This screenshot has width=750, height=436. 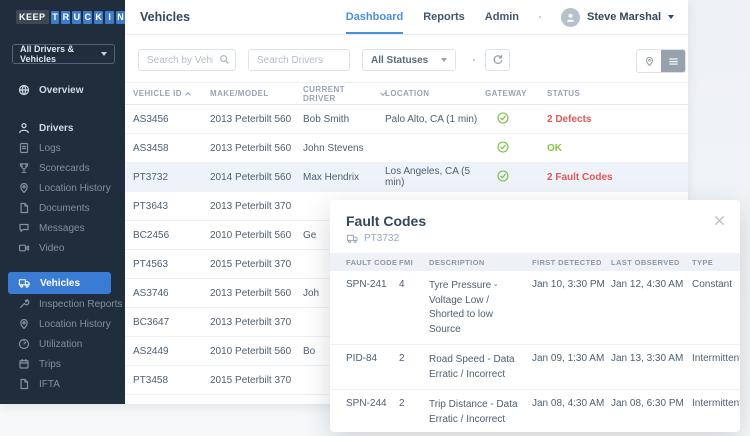 I want to click on sidebar-item-utilization: Utilization, so click(x=62, y=344).